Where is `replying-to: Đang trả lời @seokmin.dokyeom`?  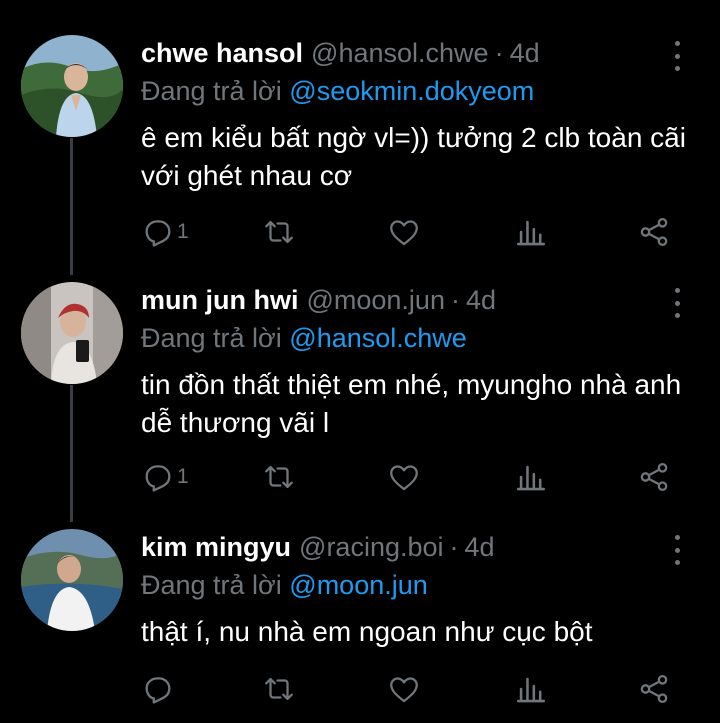
replying-to: Đang trả lời @seokmin.dokyeom is located at coordinates (337, 91).